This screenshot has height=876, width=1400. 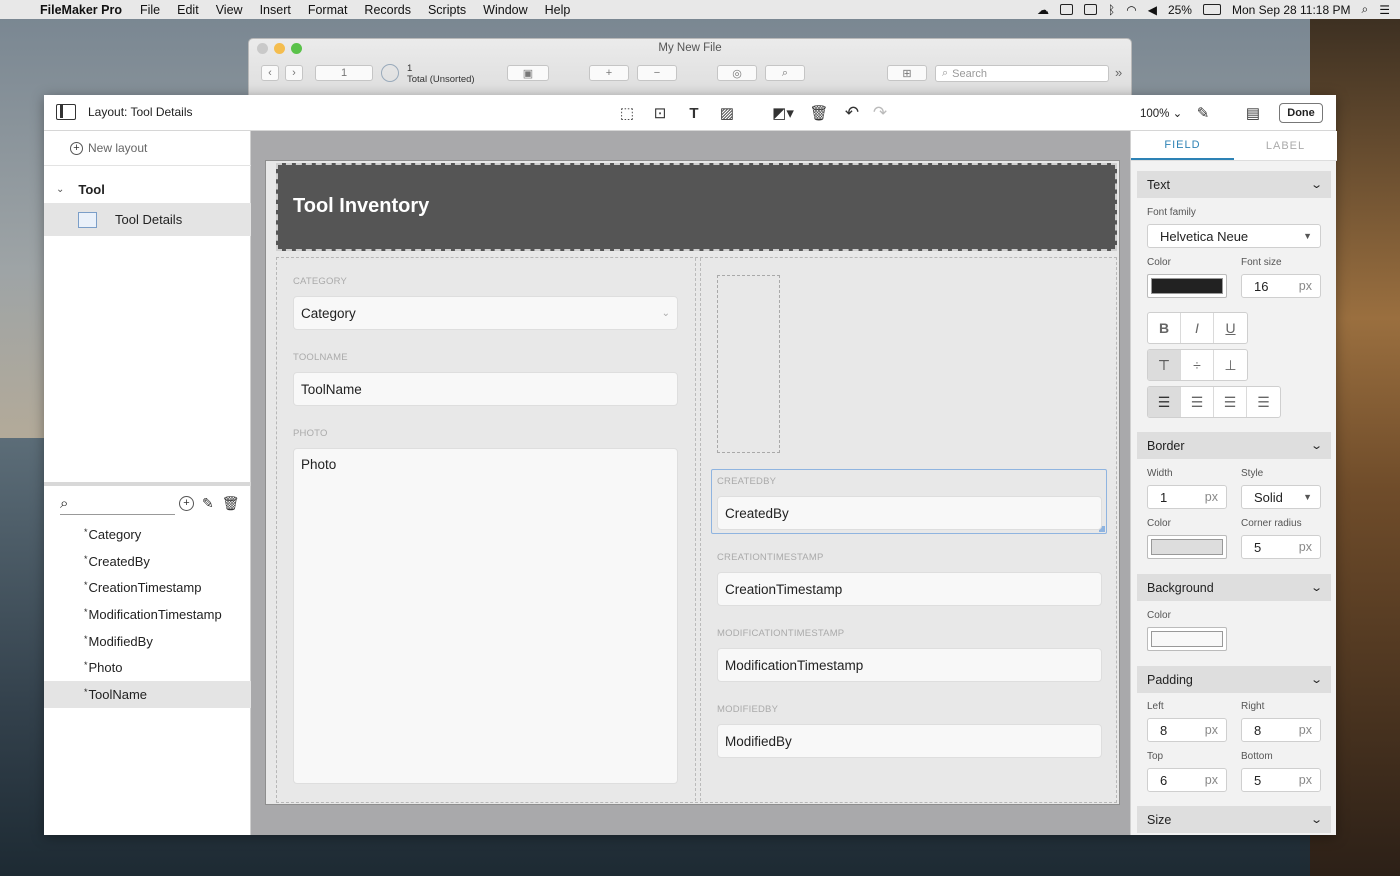 What do you see at coordinates (1187, 780) in the screenshot?
I see `padding-top-input: 6 px` at bounding box center [1187, 780].